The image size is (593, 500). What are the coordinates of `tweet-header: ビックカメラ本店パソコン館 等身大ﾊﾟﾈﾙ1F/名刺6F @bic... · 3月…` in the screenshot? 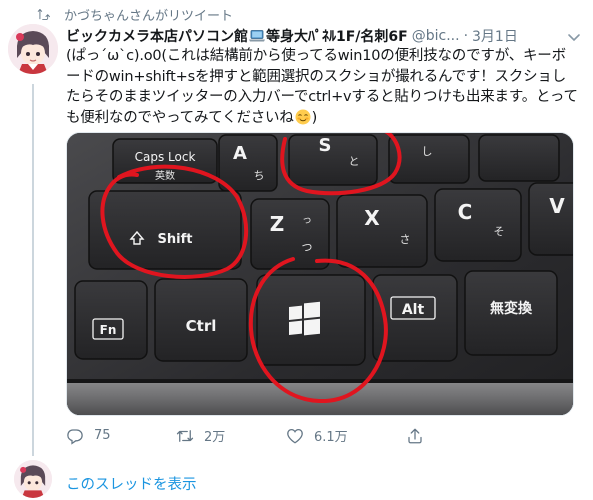 It's located at (322, 36).